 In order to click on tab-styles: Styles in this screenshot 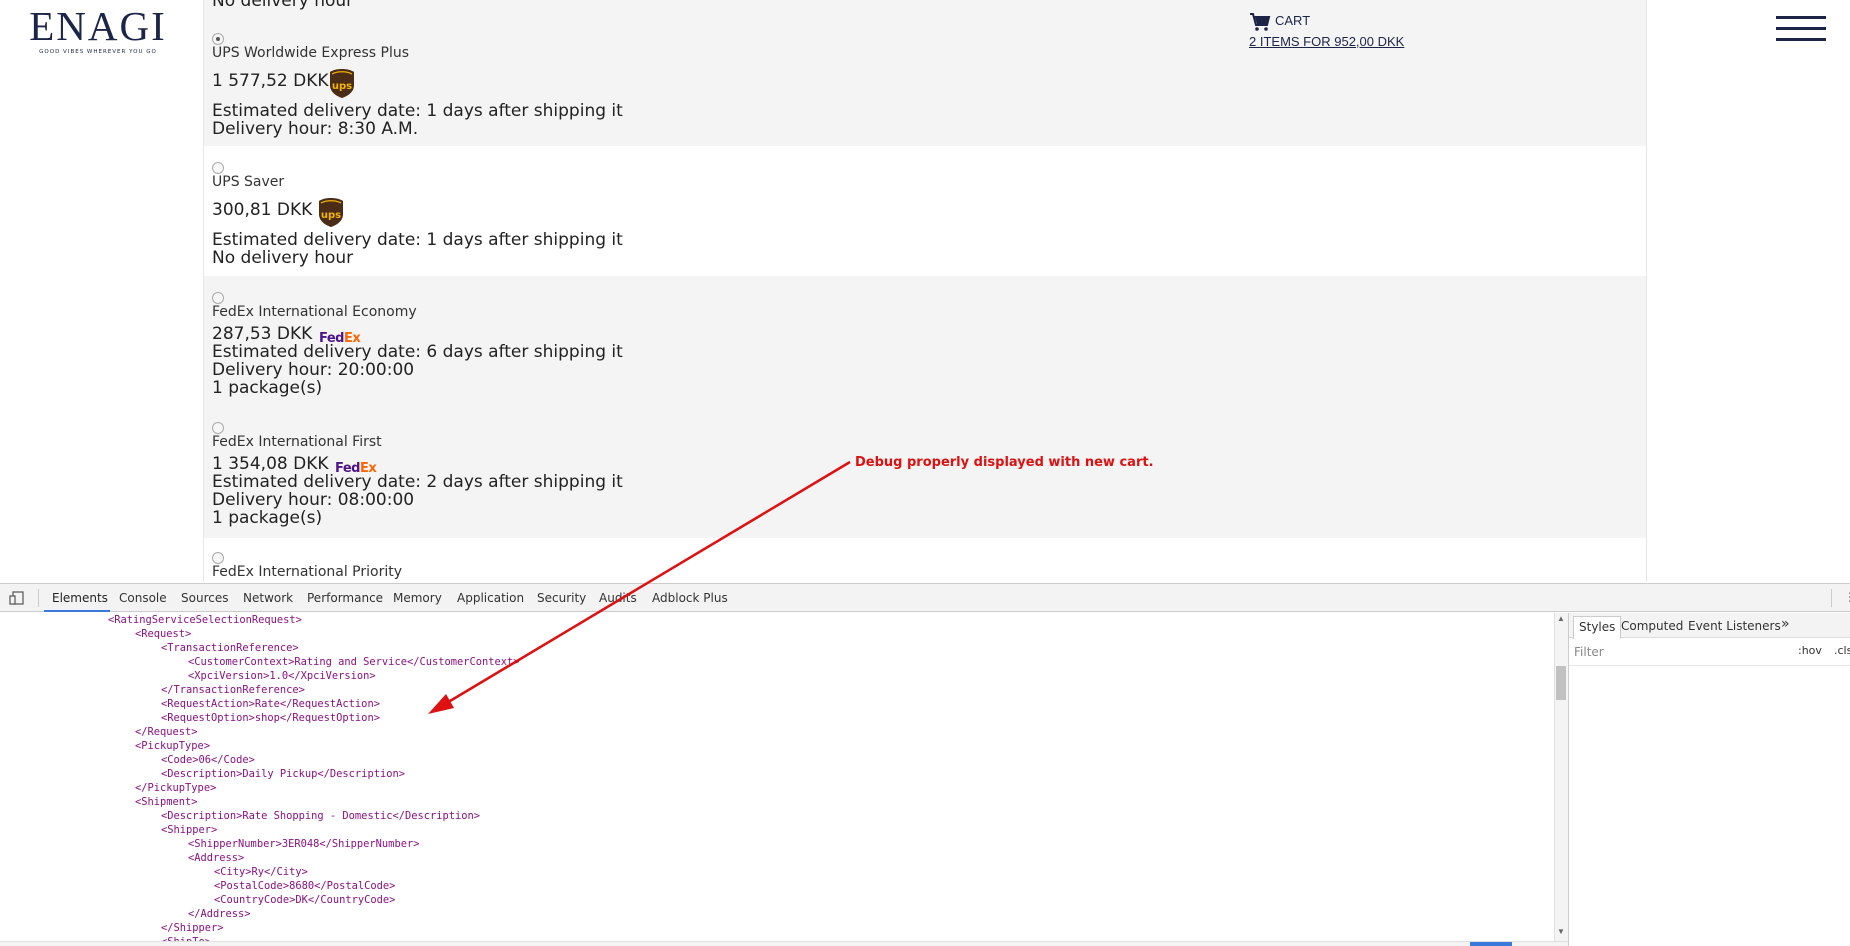, I will do `click(1597, 627)`.